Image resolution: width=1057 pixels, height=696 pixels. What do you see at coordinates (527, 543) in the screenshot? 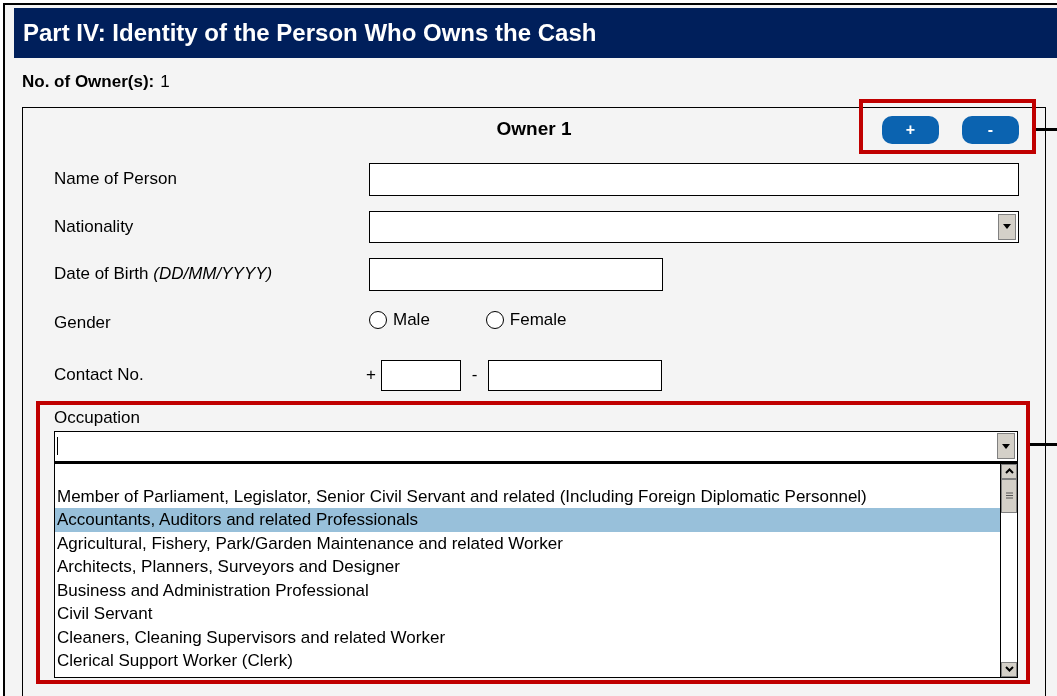
I see `dropdown-option: Agricultural, Fishery, Park/Garden Maintenance and related Worker` at bounding box center [527, 543].